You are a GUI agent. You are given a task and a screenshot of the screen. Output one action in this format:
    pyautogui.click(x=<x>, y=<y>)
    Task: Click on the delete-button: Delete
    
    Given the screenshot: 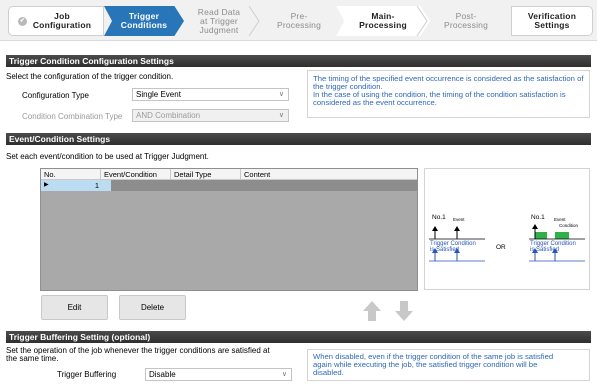 What is the action you would take?
    pyautogui.click(x=152, y=307)
    